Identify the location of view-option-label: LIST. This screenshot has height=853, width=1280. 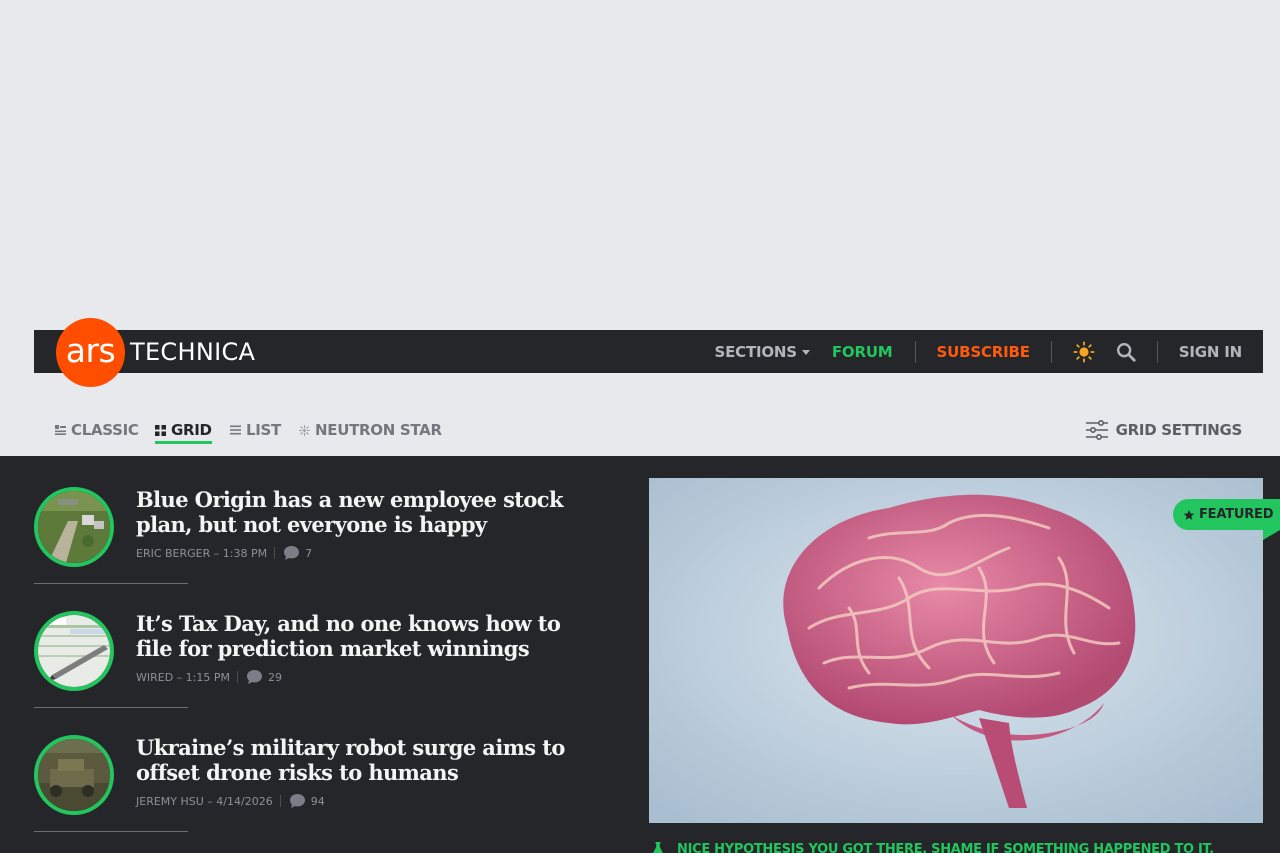
(263, 430).